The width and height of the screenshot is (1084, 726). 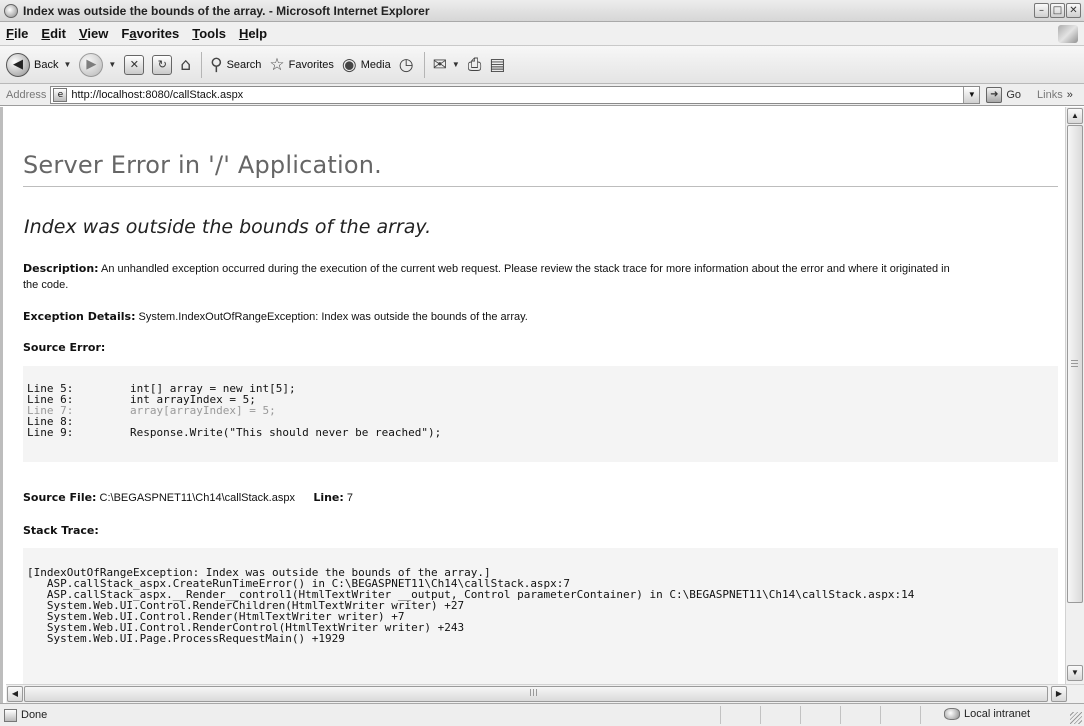 What do you see at coordinates (1068, 34) in the screenshot?
I see `windows-logo-icon` at bounding box center [1068, 34].